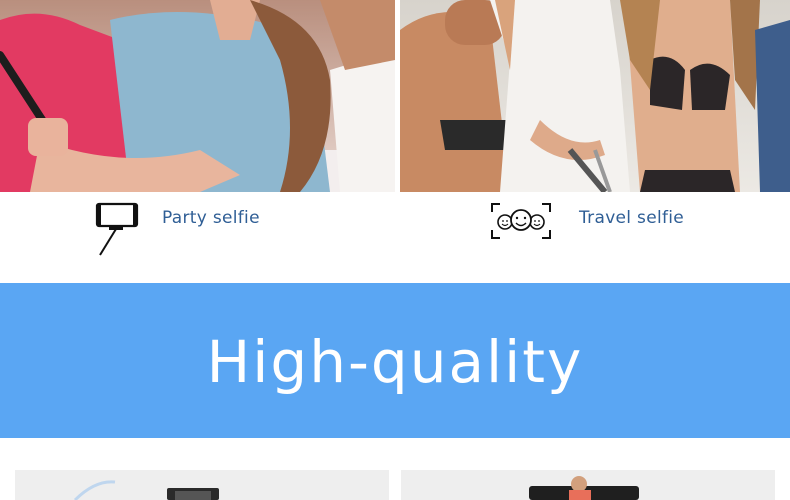 Image resolution: width=790 pixels, height=500 pixels. What do you see at coordinates (588, 485) in the screenshot?
I see `product-image-card-right` at bounding box center [588, 485].